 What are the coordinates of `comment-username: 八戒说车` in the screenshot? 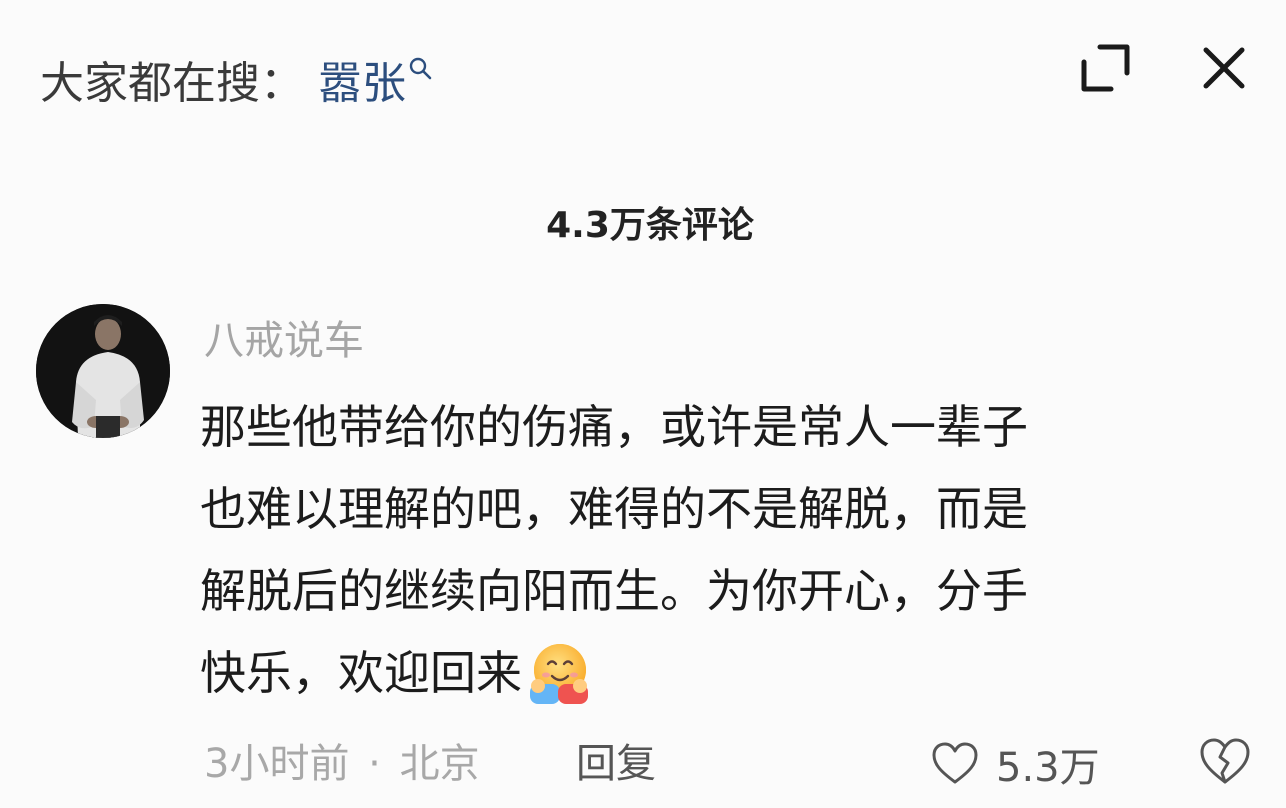 It's located at (284, 341).